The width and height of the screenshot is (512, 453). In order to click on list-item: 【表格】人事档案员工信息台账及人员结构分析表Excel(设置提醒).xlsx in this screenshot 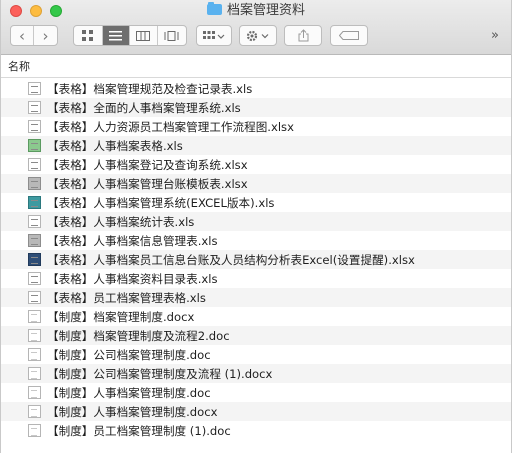, I will do `click(256, 259)`.